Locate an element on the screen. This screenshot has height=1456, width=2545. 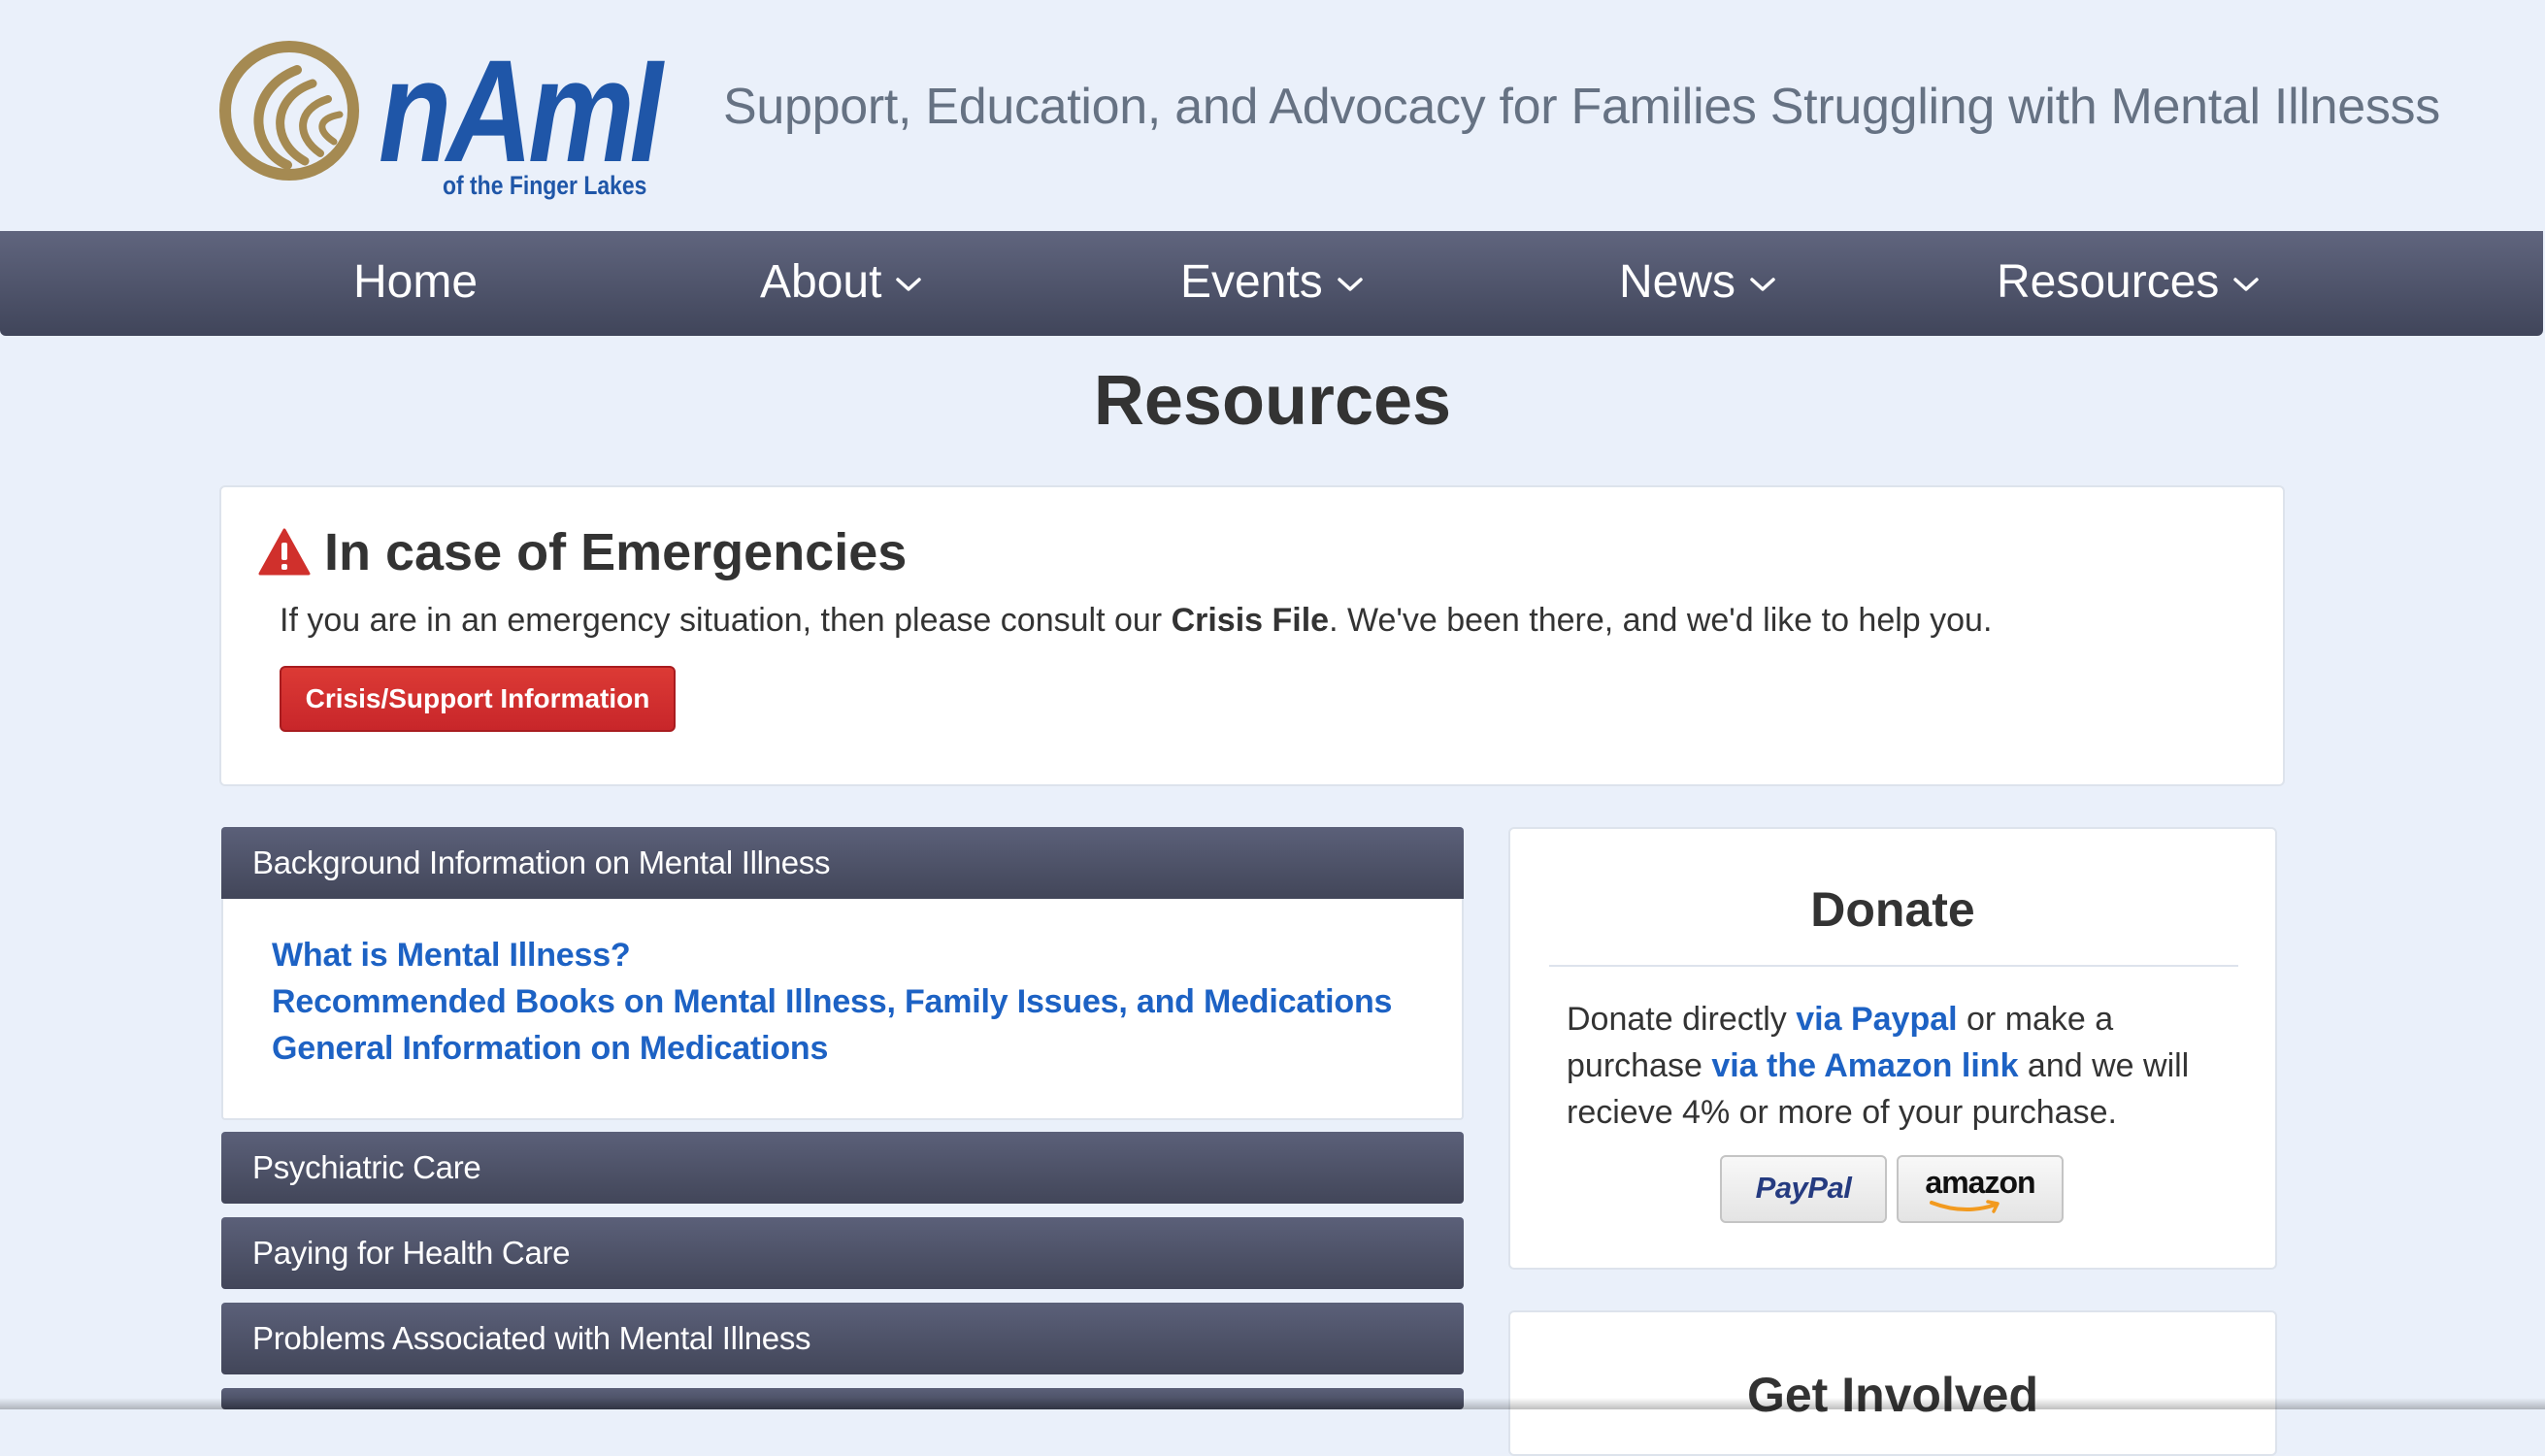
nami-logo: nAmI of the Finger Lakes is located at coordinates (441, 115).